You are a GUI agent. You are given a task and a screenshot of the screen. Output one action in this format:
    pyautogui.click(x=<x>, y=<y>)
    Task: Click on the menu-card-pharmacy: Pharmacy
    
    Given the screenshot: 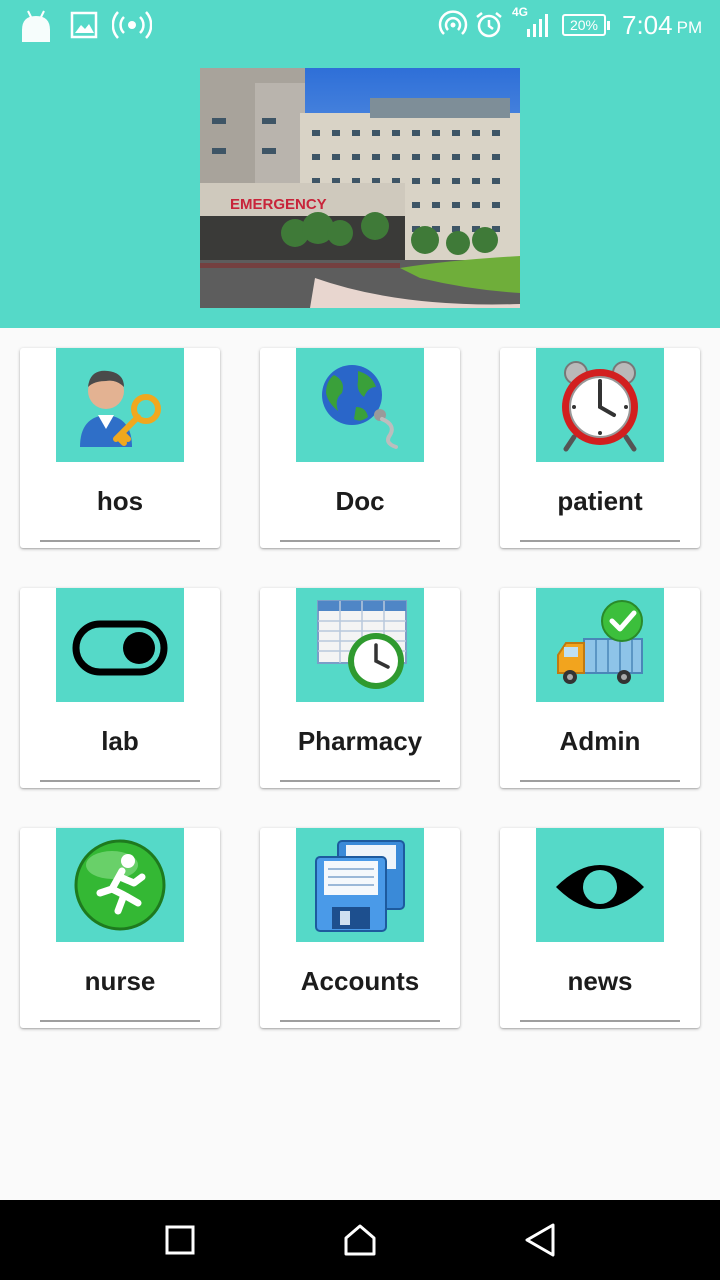 What is the action you would take?
    pyautogui.click(x=360, y=688)
    